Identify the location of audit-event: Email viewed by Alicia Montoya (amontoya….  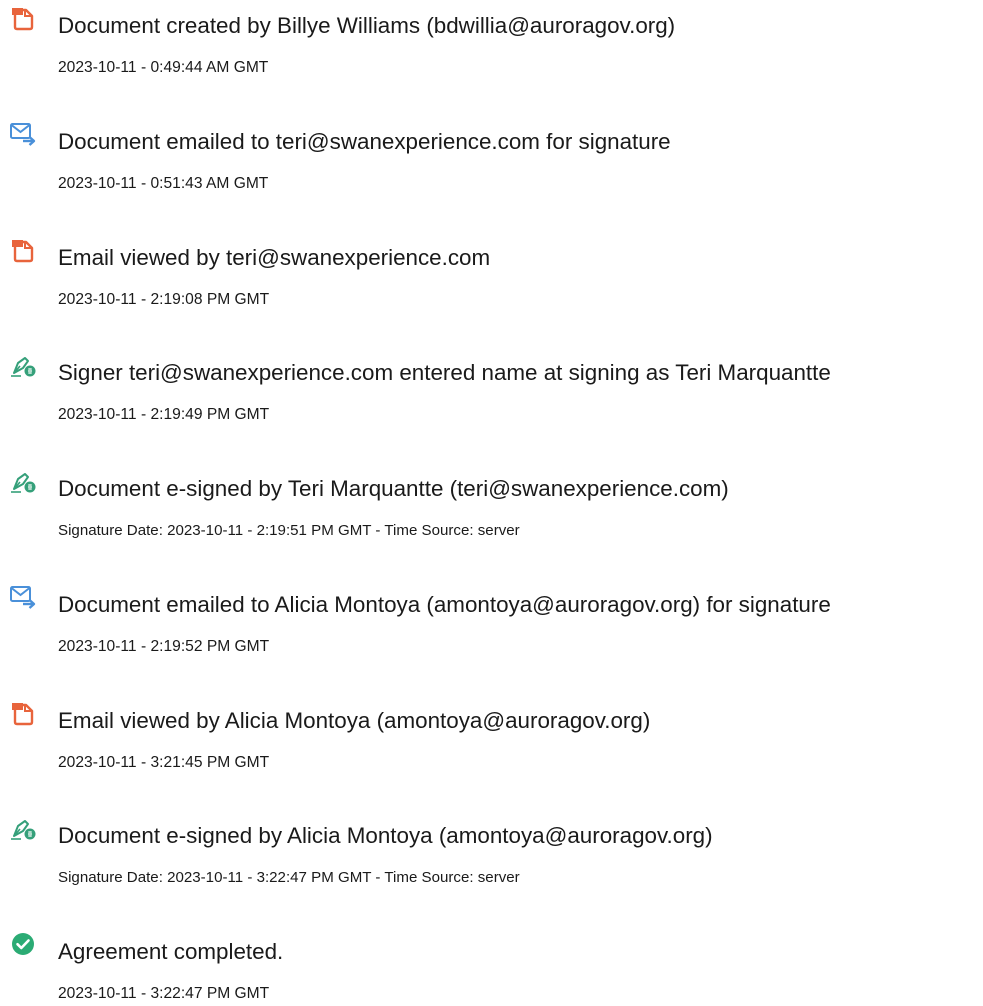
(491, 735).